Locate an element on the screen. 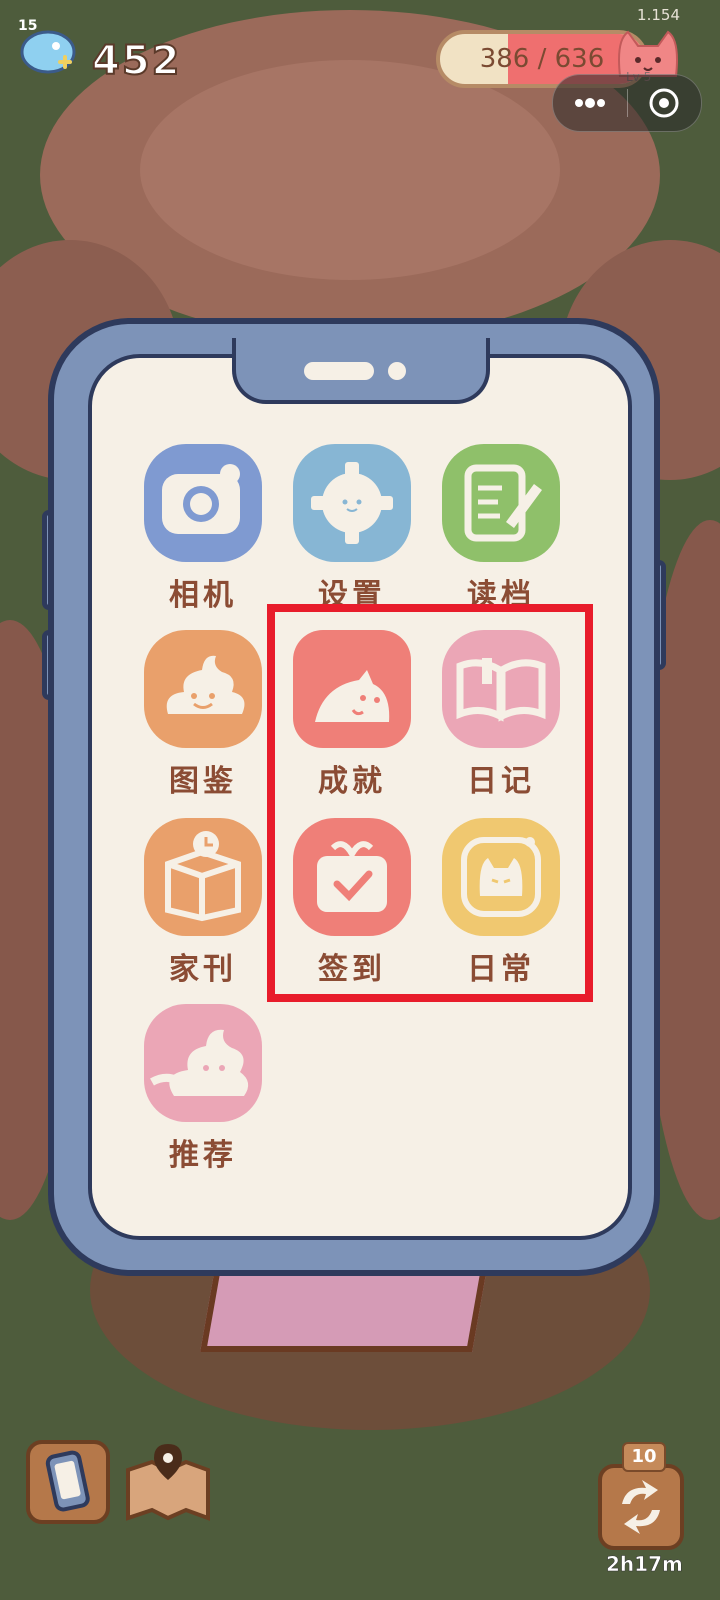  app-label: 相机 is located at coordinates (203, 595).